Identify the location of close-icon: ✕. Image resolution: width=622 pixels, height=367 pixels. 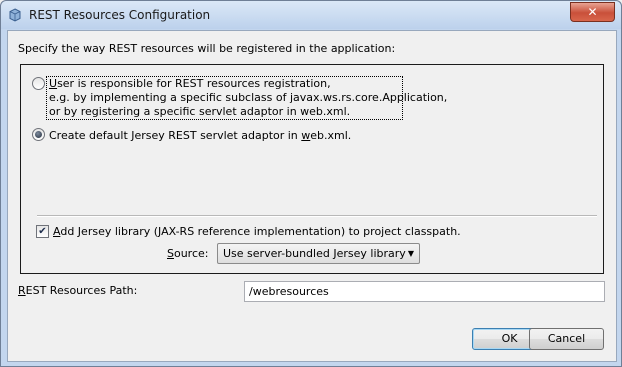
(592, 12).